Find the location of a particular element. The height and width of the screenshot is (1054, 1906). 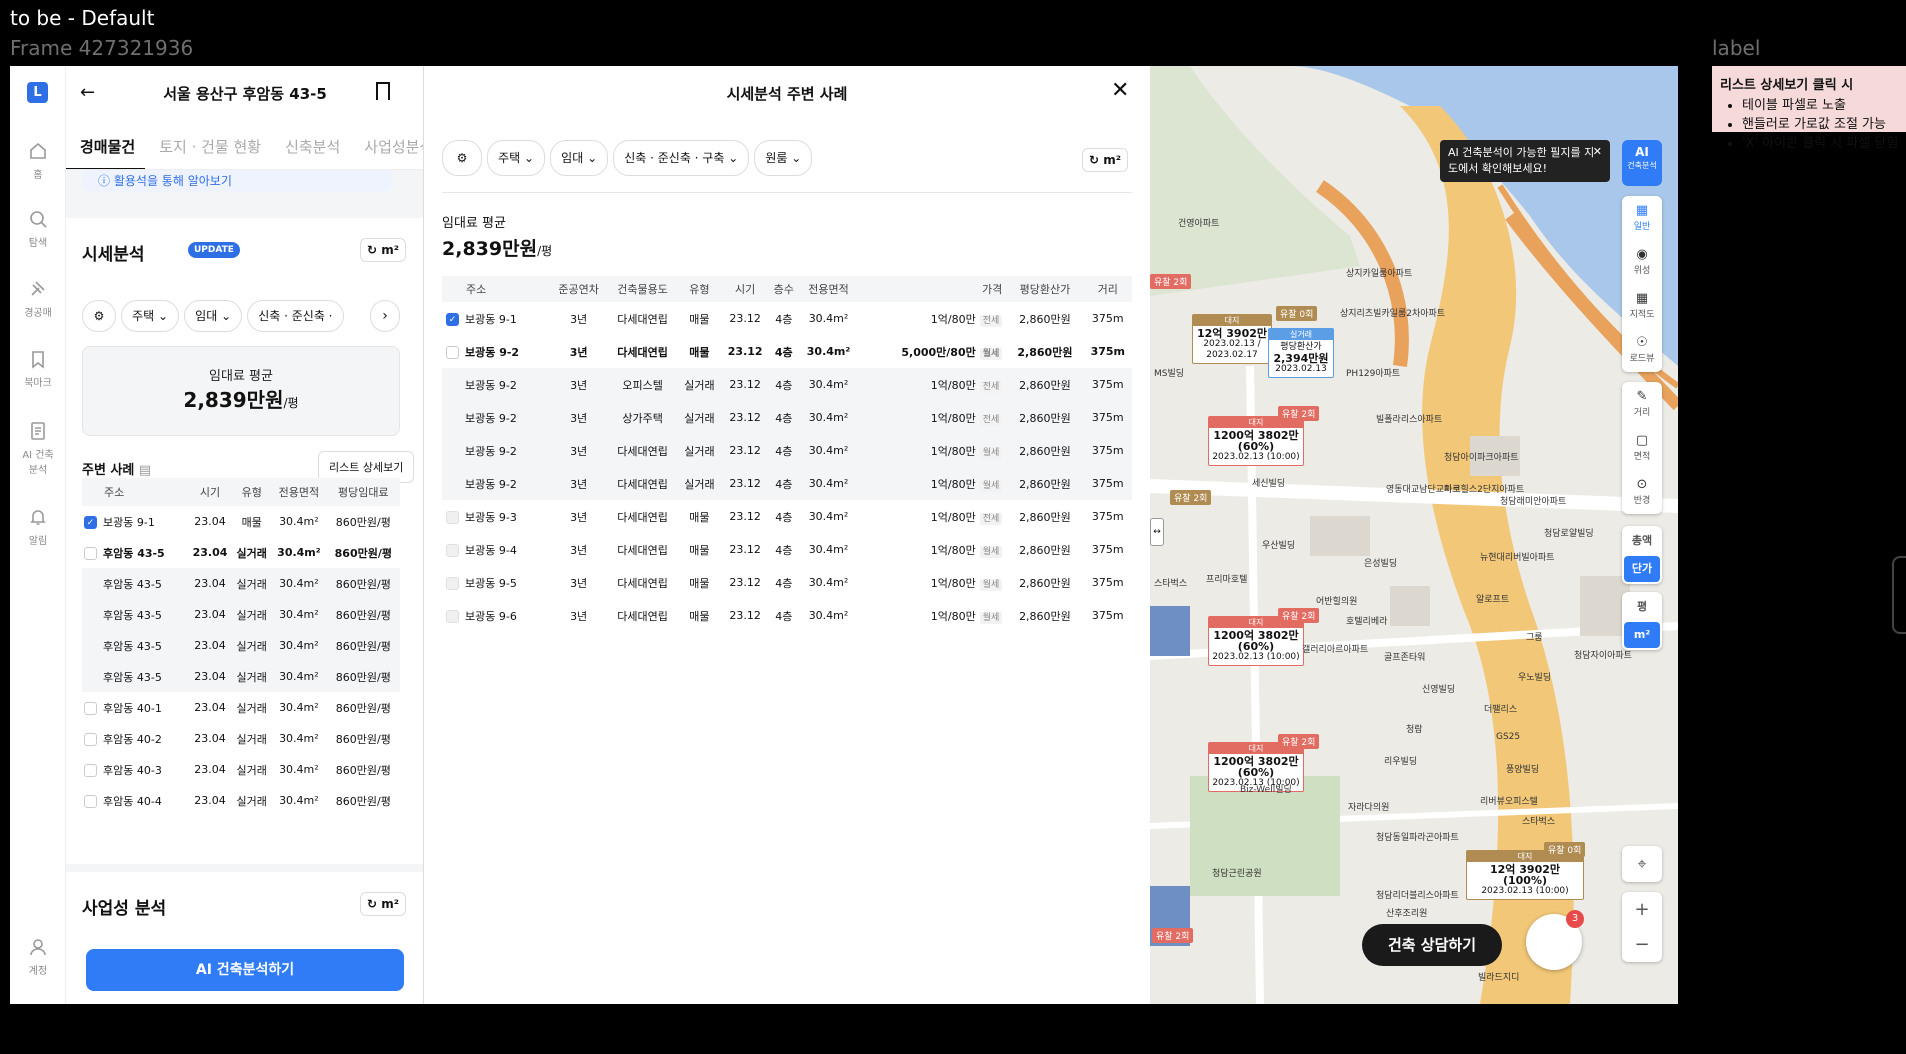

filter-chip-room: 원룸 ⌄ is located at coordinates (783, 158).